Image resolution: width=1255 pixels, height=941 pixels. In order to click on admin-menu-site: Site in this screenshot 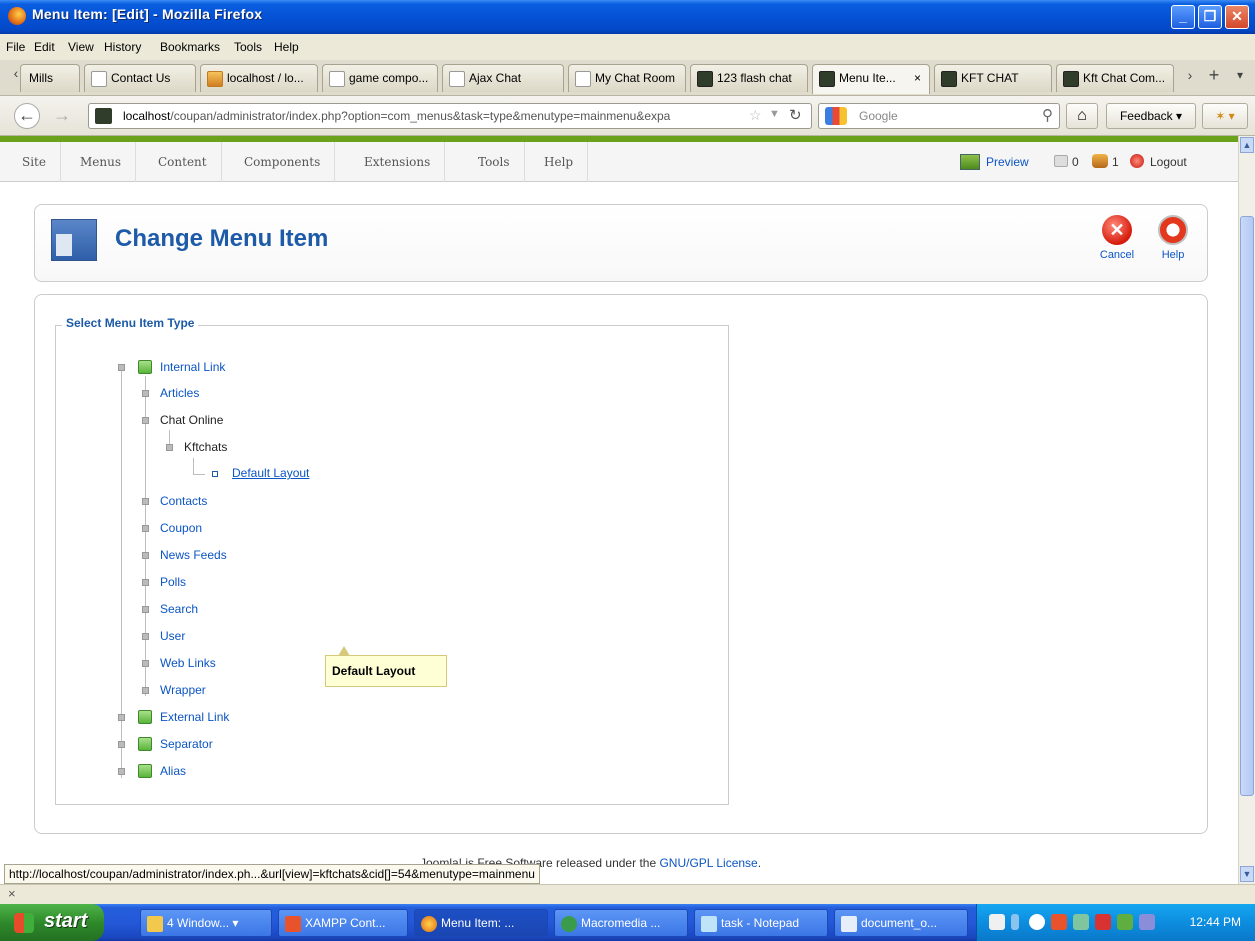, I will do `click(34, 162)`.